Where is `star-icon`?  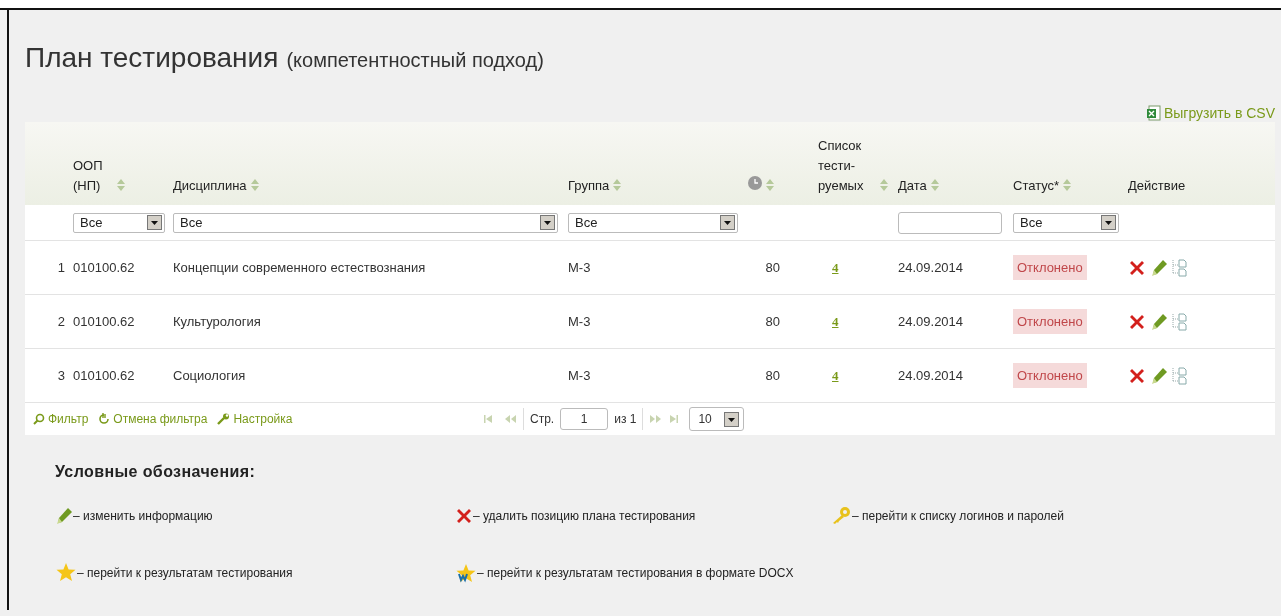
star-icon is located at coordinates (66, 572).